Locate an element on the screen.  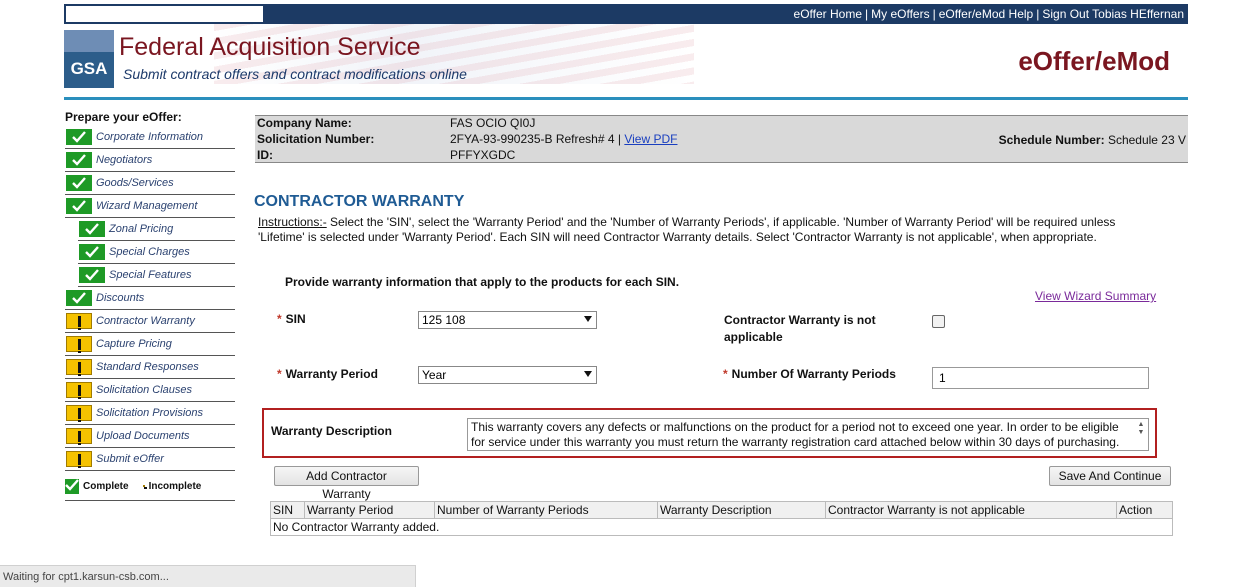
legend-incomplete-label: Incomplete is located at coordinates (175, 486).